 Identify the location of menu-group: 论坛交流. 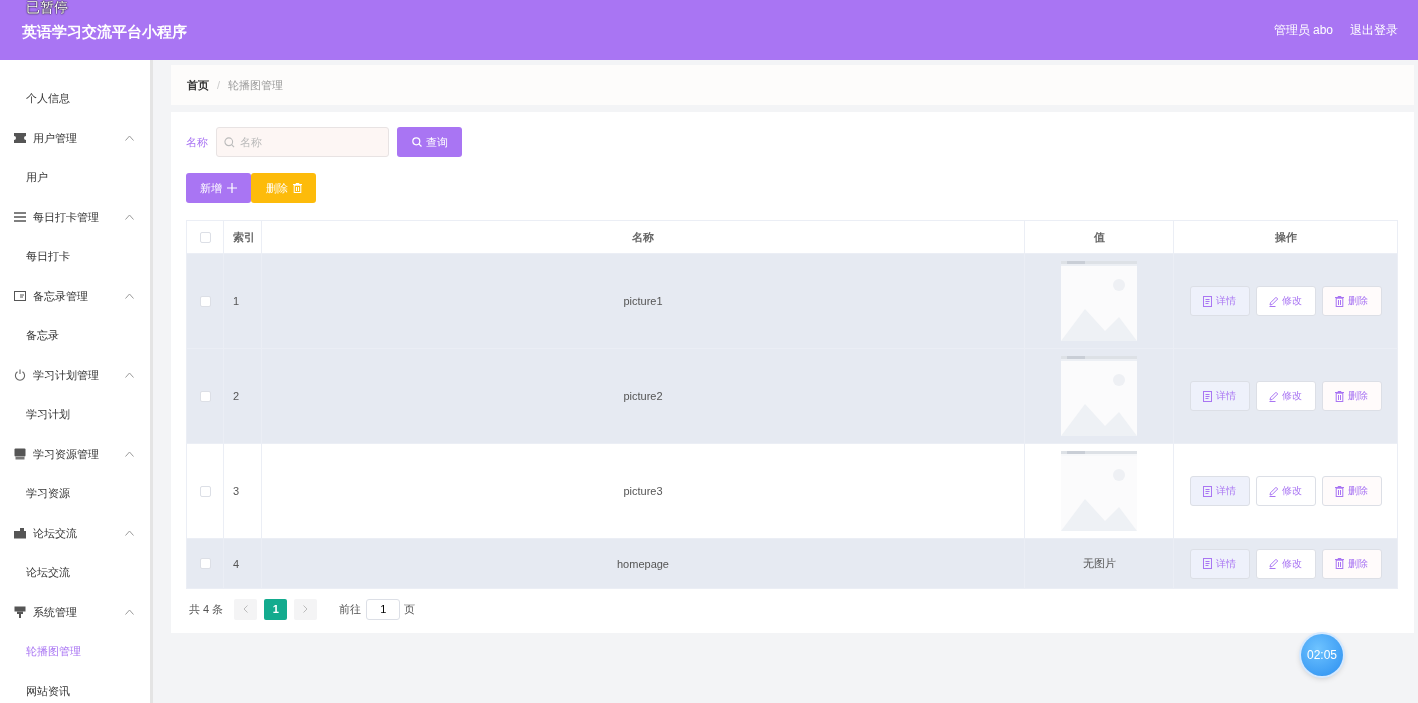
(75, 533).